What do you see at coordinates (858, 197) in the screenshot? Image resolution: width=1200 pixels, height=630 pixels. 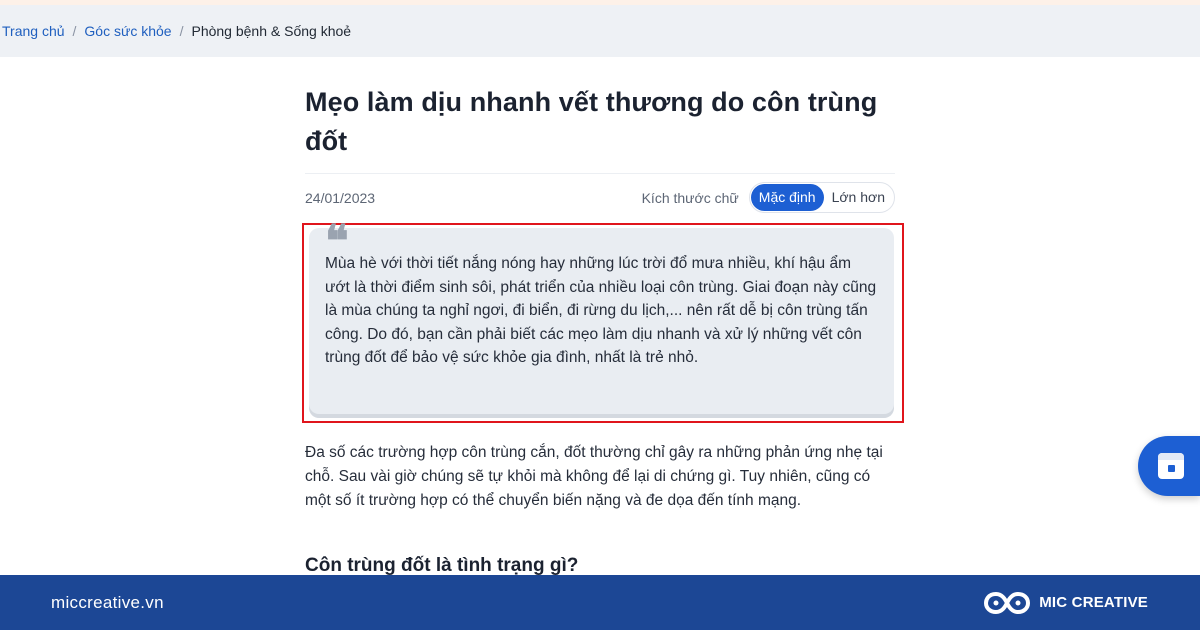 I see `font-size-larger-button: Lớn hơn` at bounding box center [858, 197].